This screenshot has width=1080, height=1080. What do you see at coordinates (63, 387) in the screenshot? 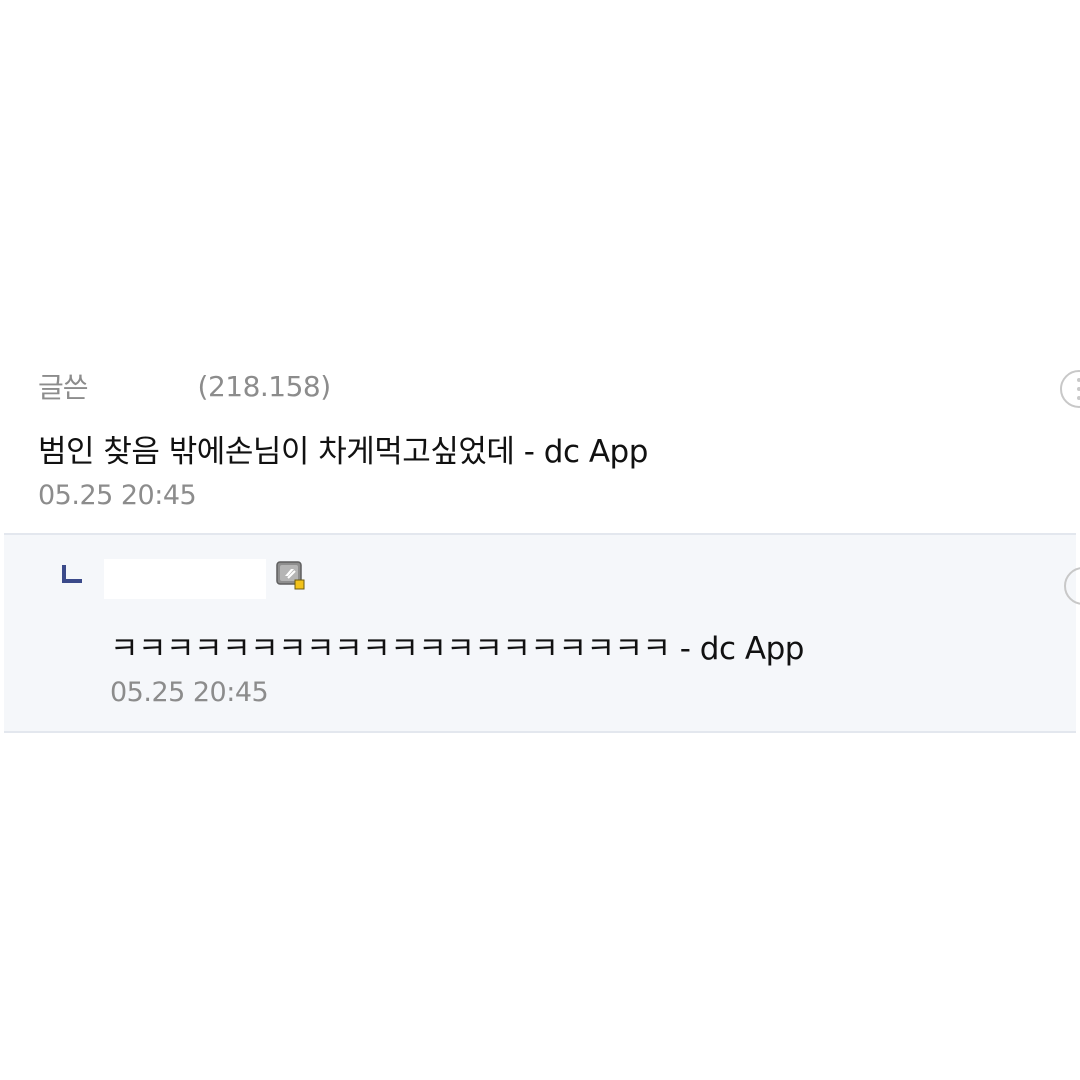
I see `author-label: 글쓴` at bounding box center [63, 387].